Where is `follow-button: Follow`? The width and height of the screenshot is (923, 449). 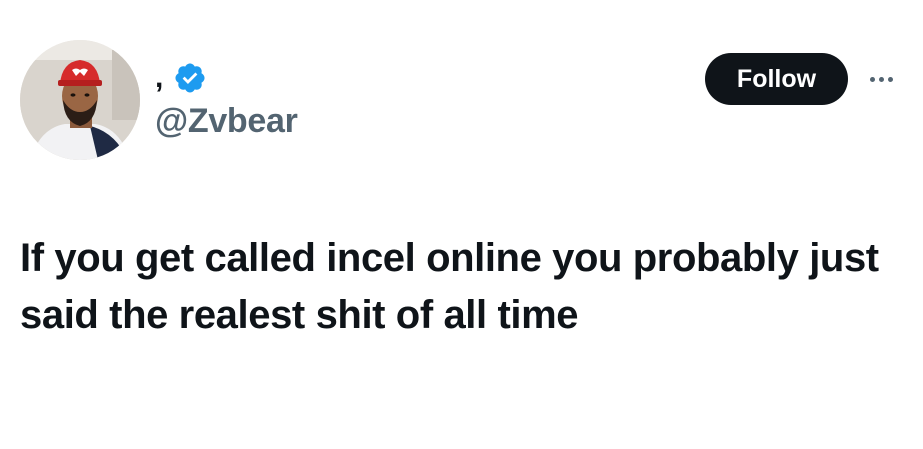
follow-button: Follow is located at coordinates (776, 79).